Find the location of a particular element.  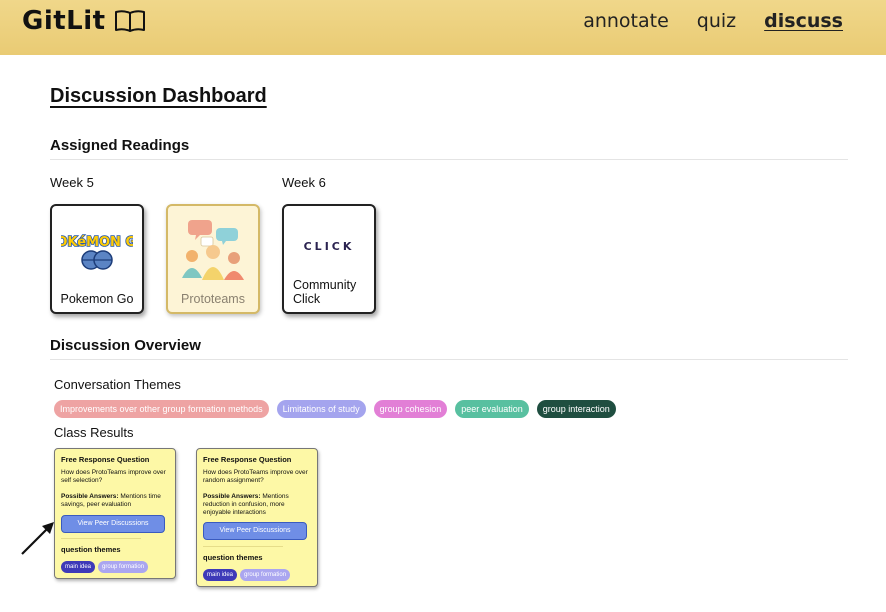

reading-card-pokemon-go: POKéMON GO Pokemon Go is located at coordinates (97, 259).